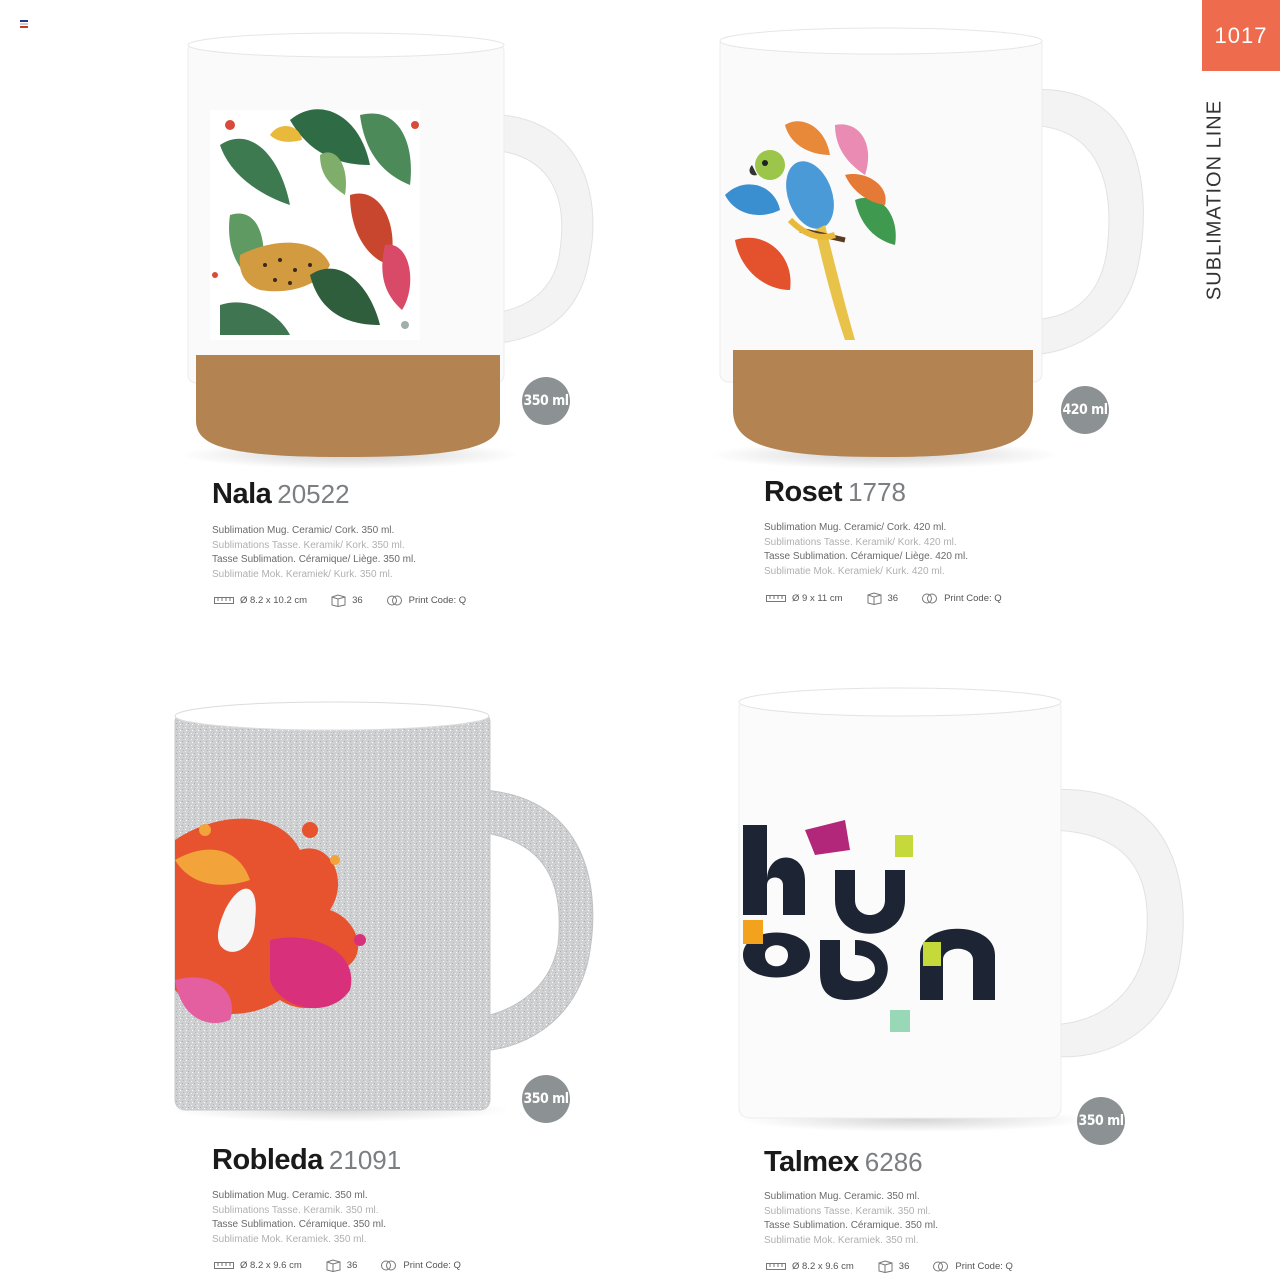  I want to click on robleda-mug-image, so click(382, 911).